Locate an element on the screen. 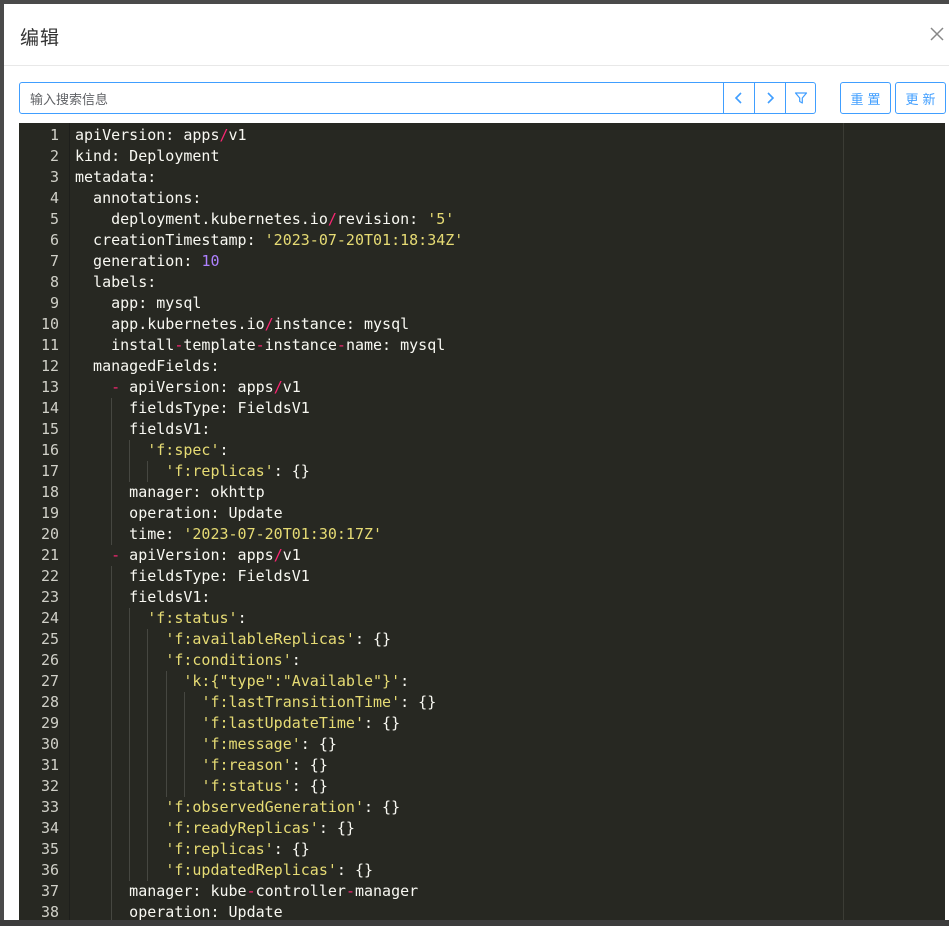  code-line: 33 'f:observedGeneration': {} is located at coordinates (482, 807).